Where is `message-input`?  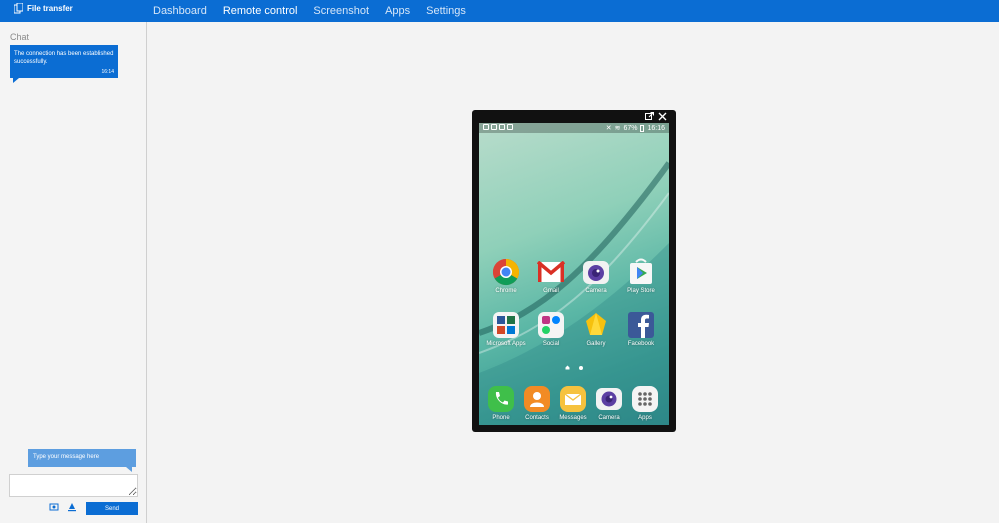 message-input is located at coordinates (73, 485).